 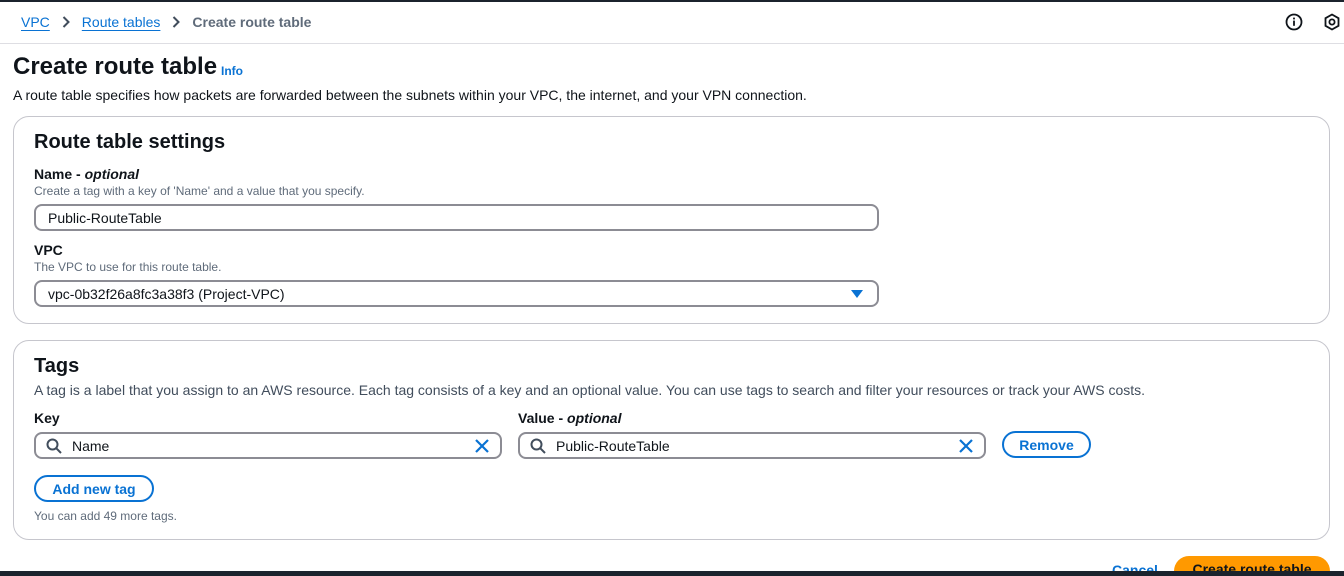 What do you see at coordinates (121, 22) in the screenshot?
I see `breadcrumb-route-tables: Route tables` at bounding box center [121, 22].